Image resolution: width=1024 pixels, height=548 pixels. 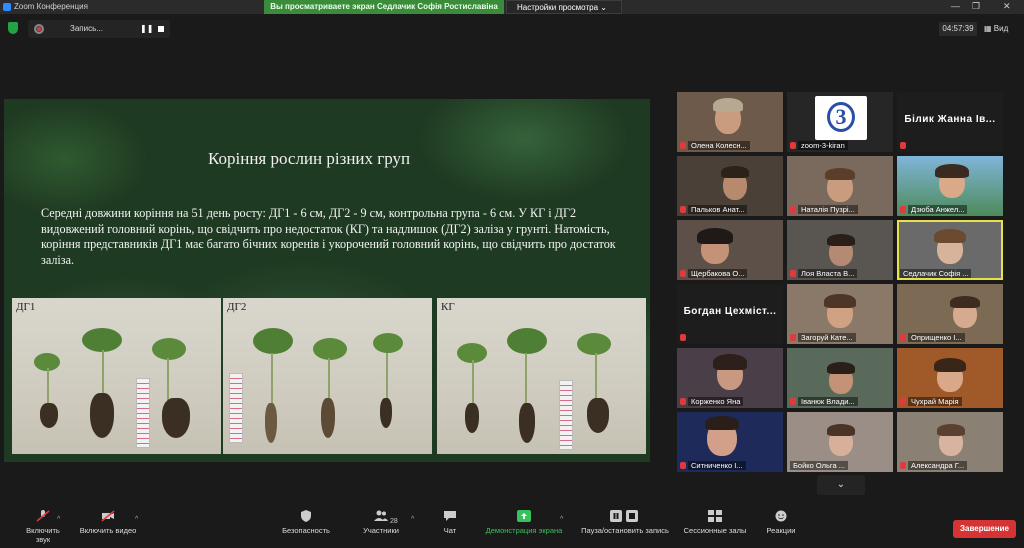 What do you see at coordinates (955, 6) in the screenshot?
I see `minimize-button: —` at bounding box center [955, 6].